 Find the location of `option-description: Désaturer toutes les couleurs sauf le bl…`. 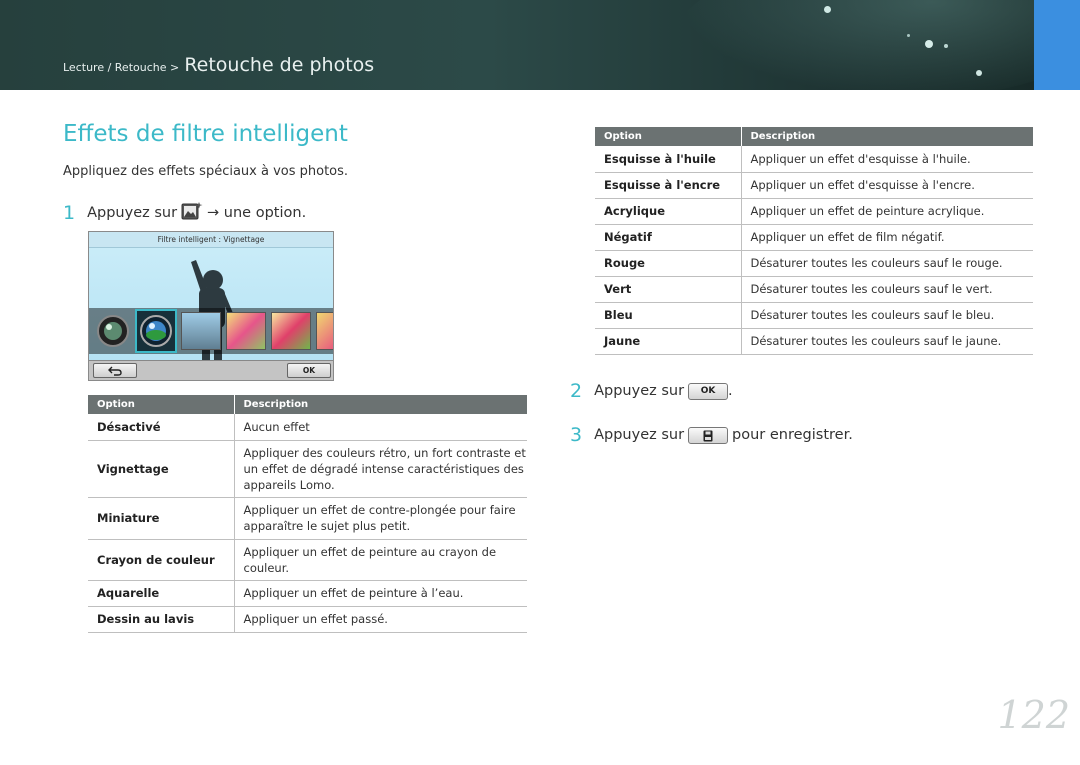

option-description: Désaturer toutes les couleurs sauf le bl… is located at coordinates (886, 315).